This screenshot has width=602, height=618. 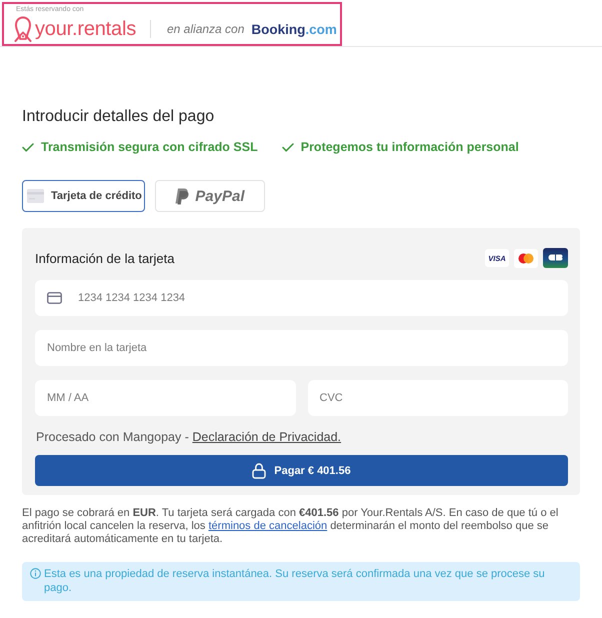 What do you see at coordinates (35, 196) in the screenshot?
I see `card-icon` at bounding box center [35, 196].